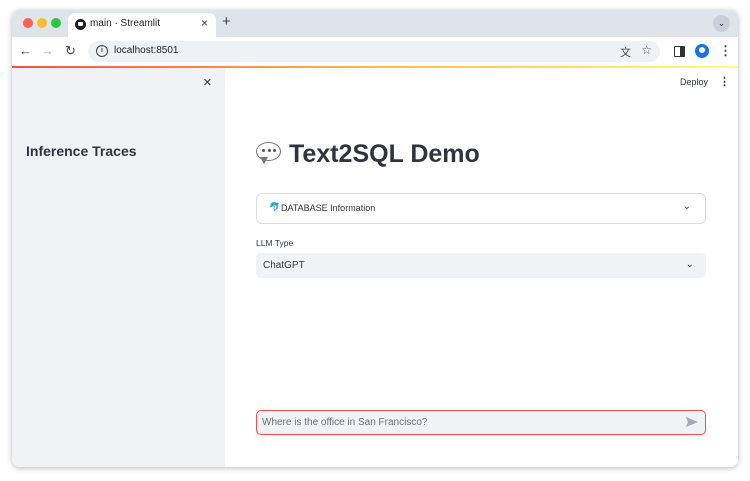  I want to click on chat-input-box, so click(481, 422).